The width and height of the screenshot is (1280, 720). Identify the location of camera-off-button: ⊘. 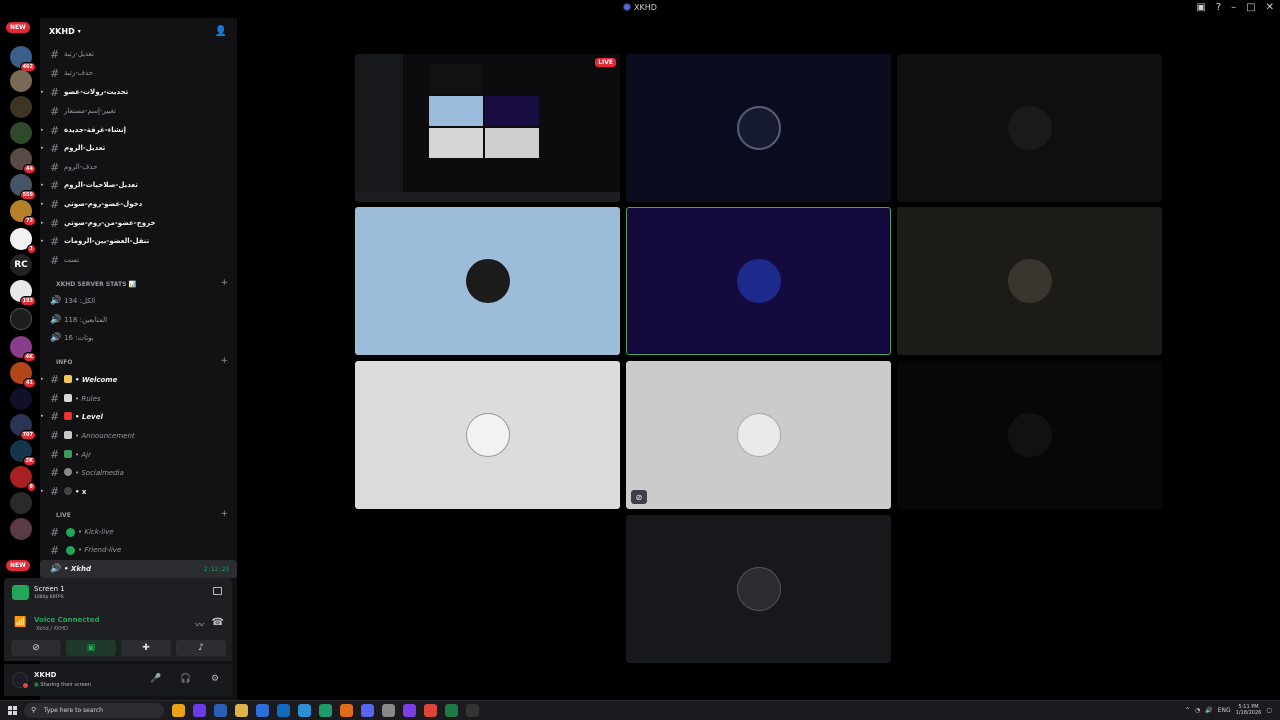
(36, 648).